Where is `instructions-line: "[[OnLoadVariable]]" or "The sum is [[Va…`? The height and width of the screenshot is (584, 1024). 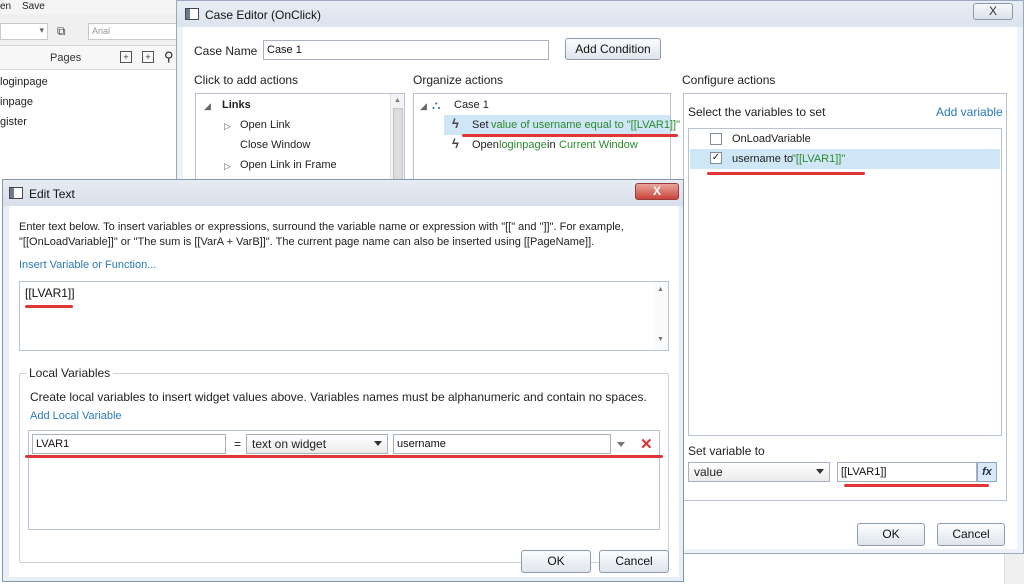
instructions-line: "[[OnLoadVariable]]" or "The sum is [[Va… is located at coordinates (307, 242).